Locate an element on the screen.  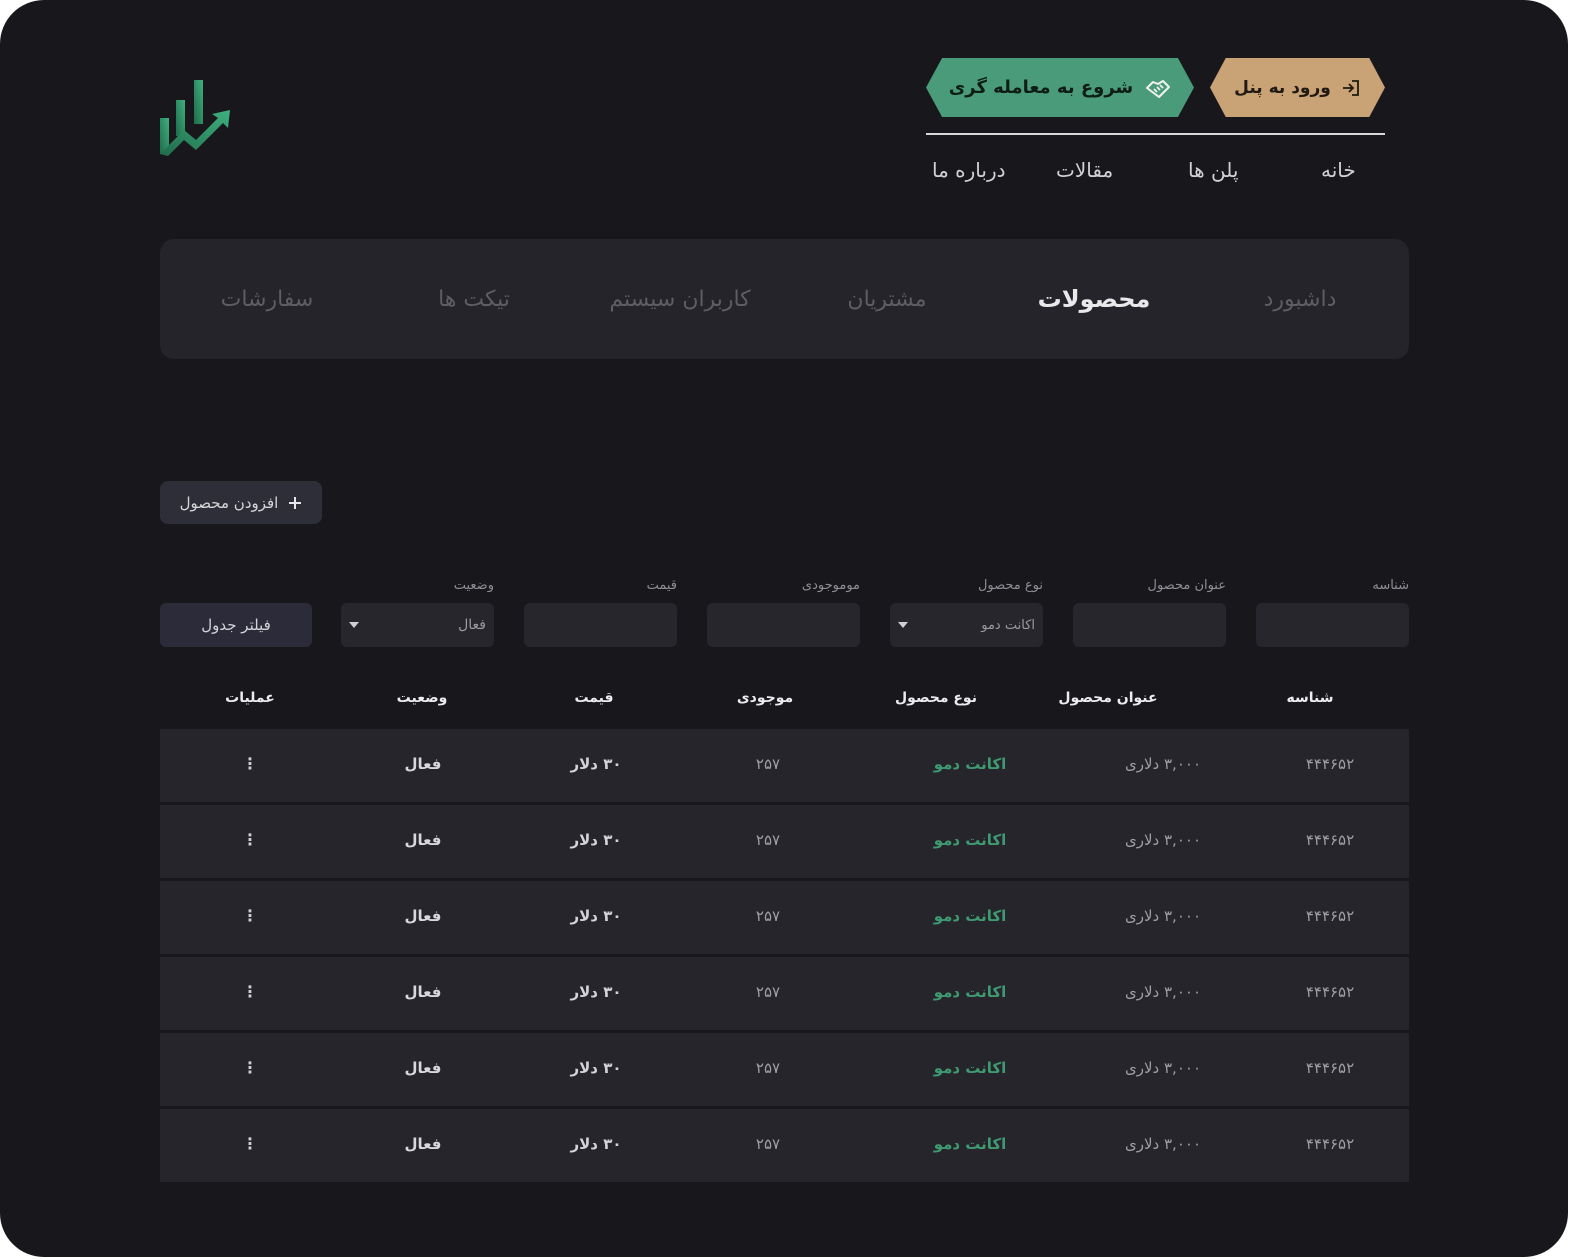
column-header-price: قیمت is located at coordinates (594, 698).